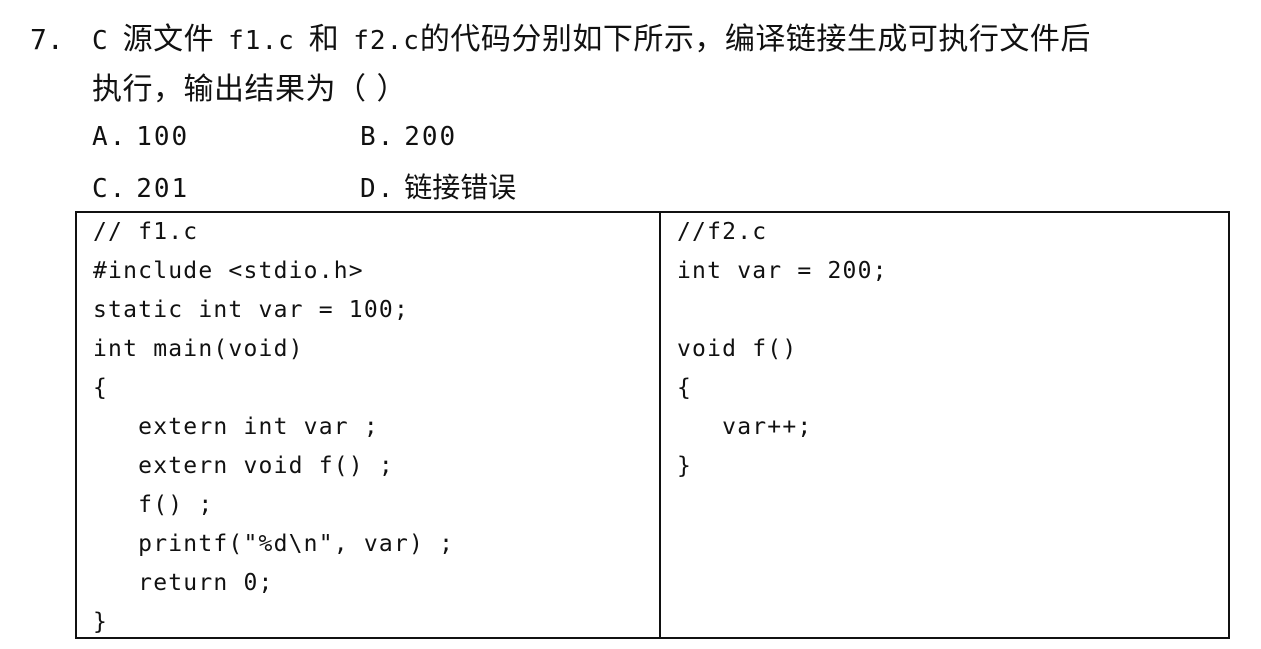 The image size is (1261, 649). What do you see at coordinates (236, 427) in the screenshot?
I see `code-line: extern int var ;` at bounding box center [236, 427].